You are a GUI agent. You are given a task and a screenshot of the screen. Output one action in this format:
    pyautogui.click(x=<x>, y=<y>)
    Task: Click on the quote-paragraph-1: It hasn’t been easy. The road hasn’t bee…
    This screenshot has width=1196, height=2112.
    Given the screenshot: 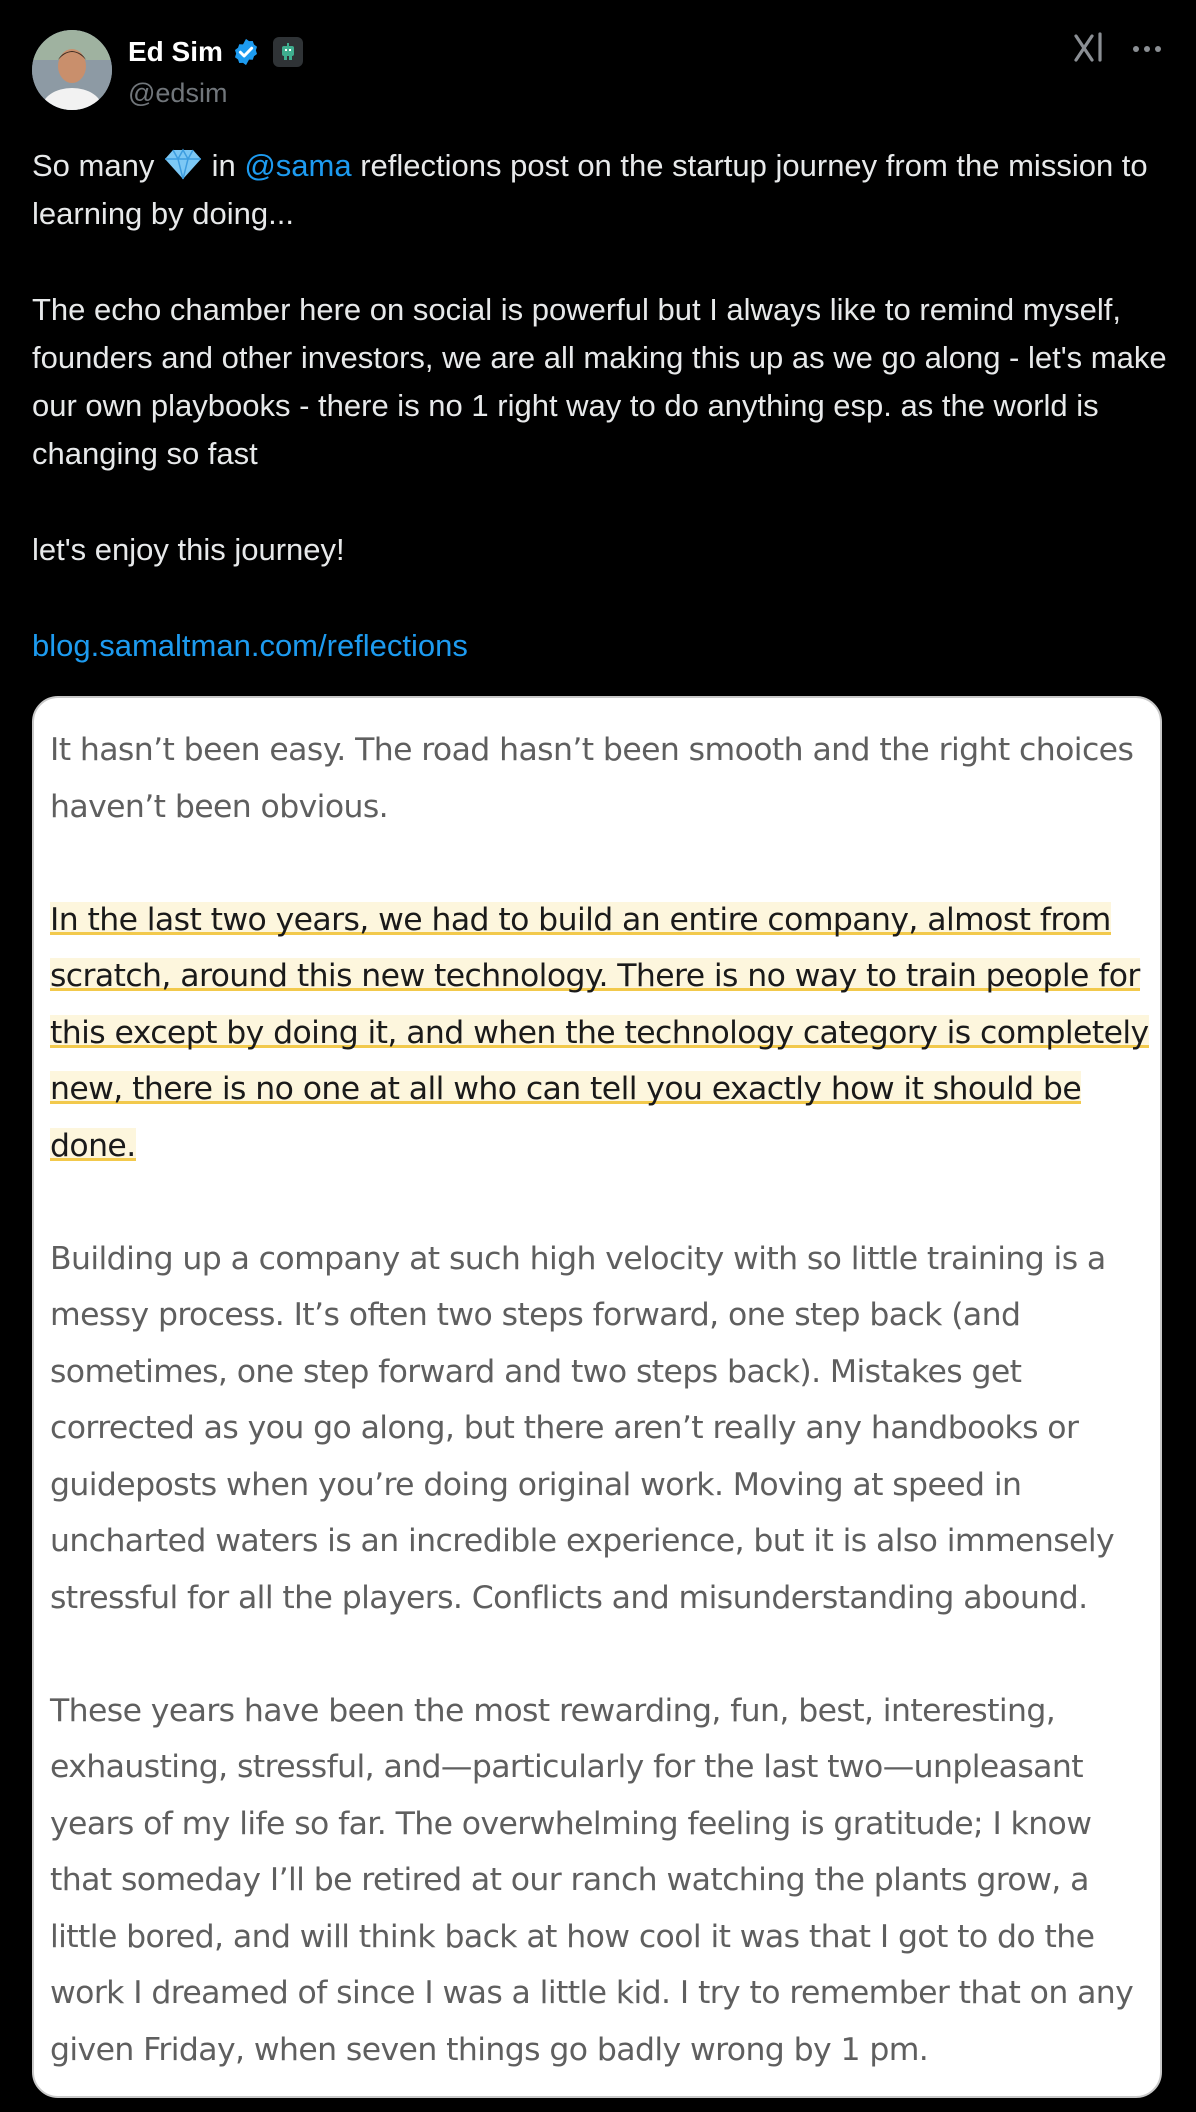 What is the action you would take?
    pyautogui.click(x=592, y=778)
    